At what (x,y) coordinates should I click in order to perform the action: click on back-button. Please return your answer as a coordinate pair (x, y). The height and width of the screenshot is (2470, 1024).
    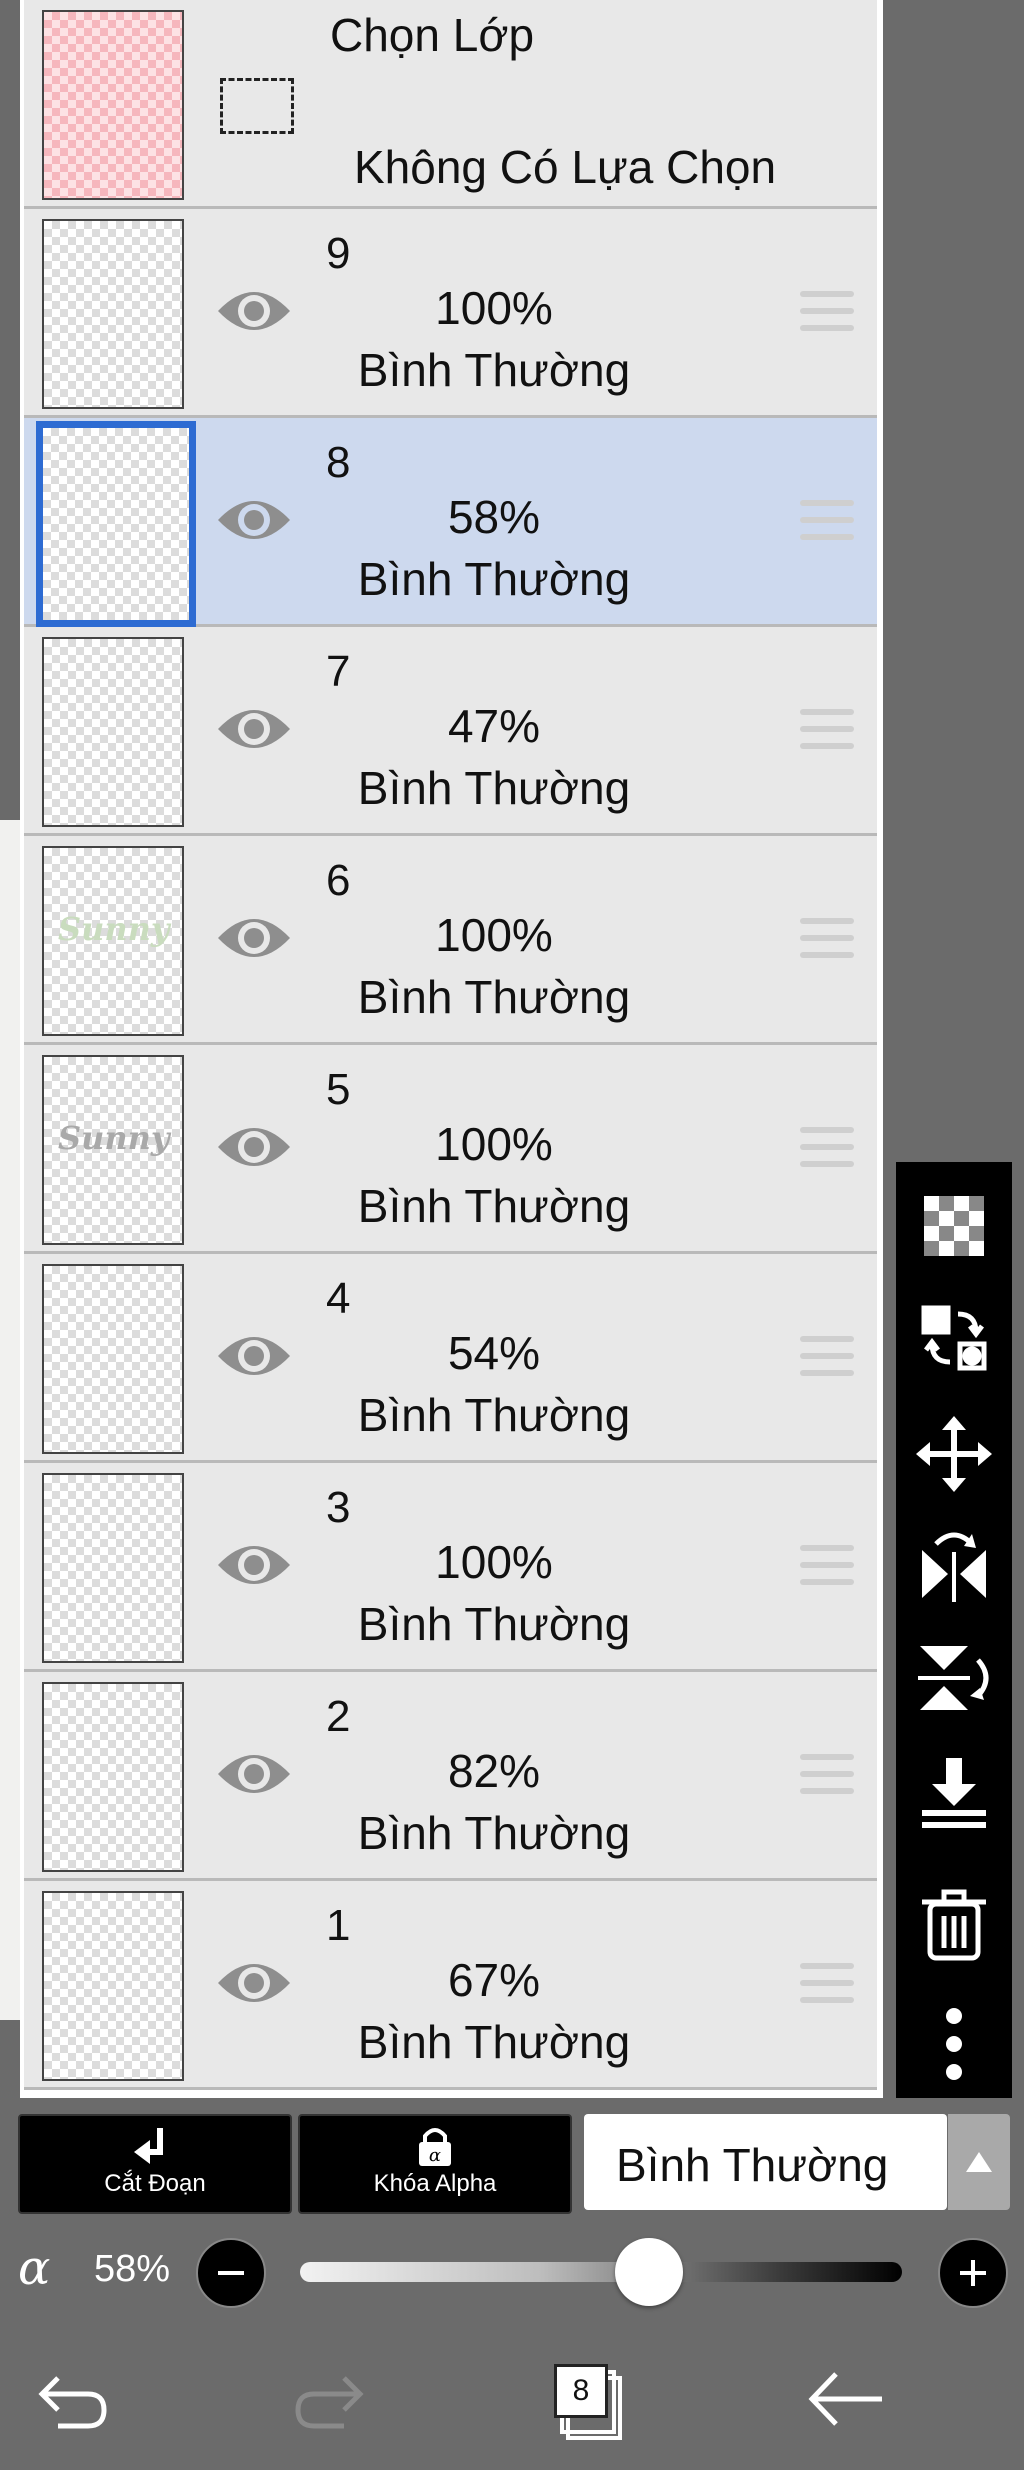
    Looking at the image, I should click on (845, 2399).